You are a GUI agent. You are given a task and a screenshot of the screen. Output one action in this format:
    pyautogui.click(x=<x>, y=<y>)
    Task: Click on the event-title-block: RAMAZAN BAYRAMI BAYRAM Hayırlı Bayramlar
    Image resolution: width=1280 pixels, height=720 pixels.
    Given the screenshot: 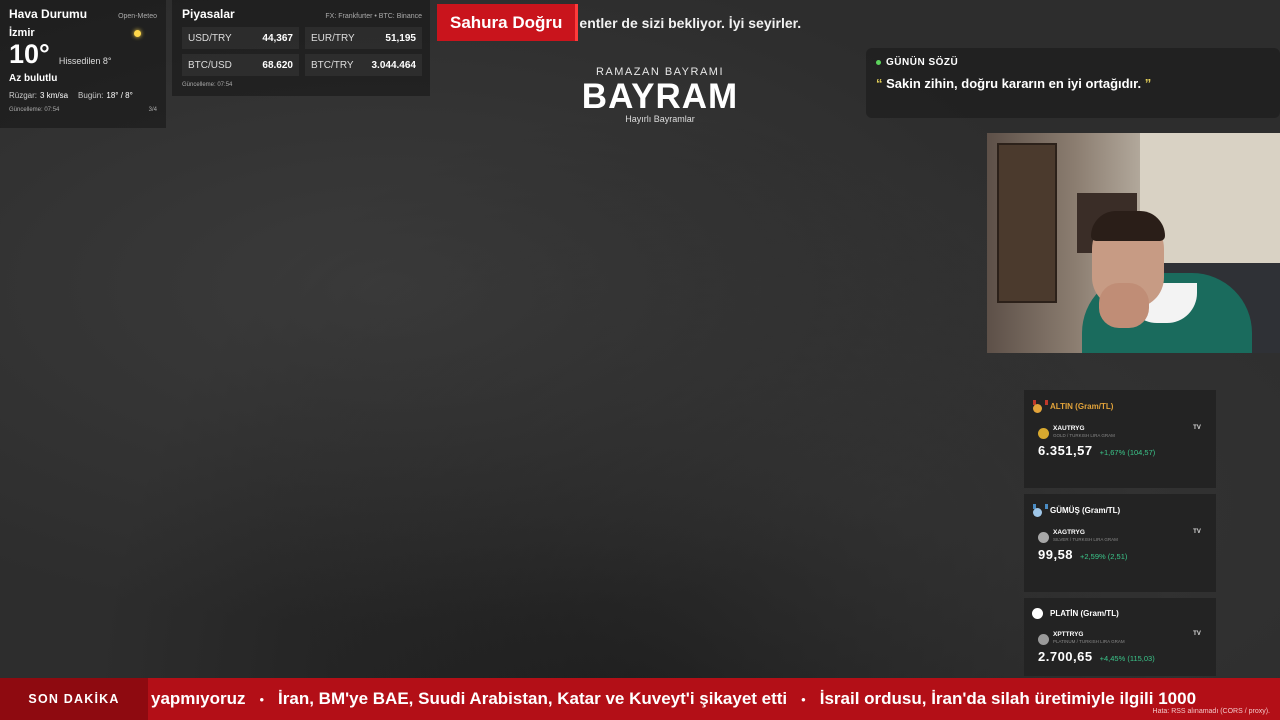 What is the action you would take?
    pyautogui.click(x=660, y=95)
    